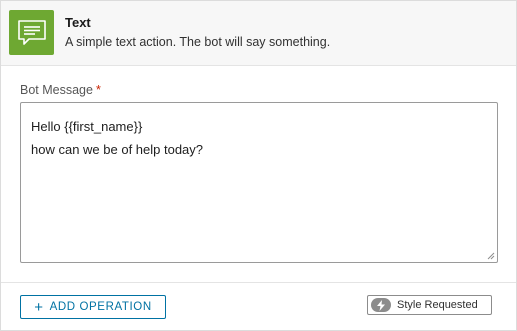 The height and width of the screenshot is (331, 517). What do you see at coordinates (258, 282) in the screenshot?
I see `footer-divider` at bounding box center [258, 282].